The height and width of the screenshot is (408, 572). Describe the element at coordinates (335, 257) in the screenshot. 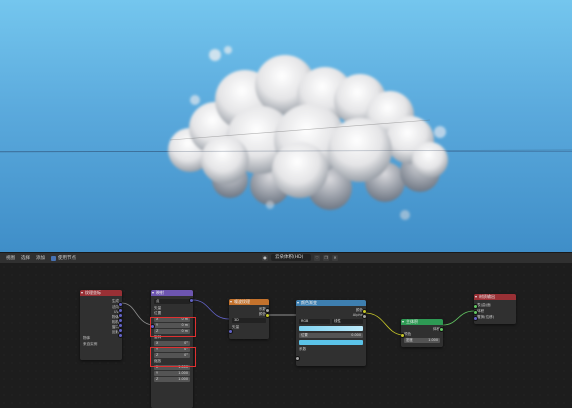

I see `unlink-material-icon: ✕` at that location.